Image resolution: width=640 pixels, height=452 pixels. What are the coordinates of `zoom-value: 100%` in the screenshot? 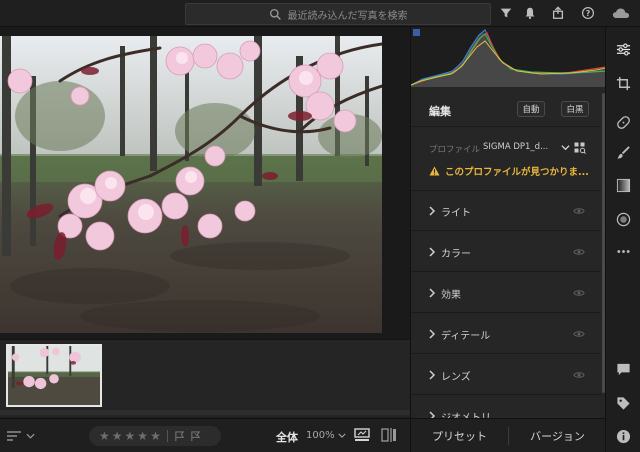 It's located at (320, 435).